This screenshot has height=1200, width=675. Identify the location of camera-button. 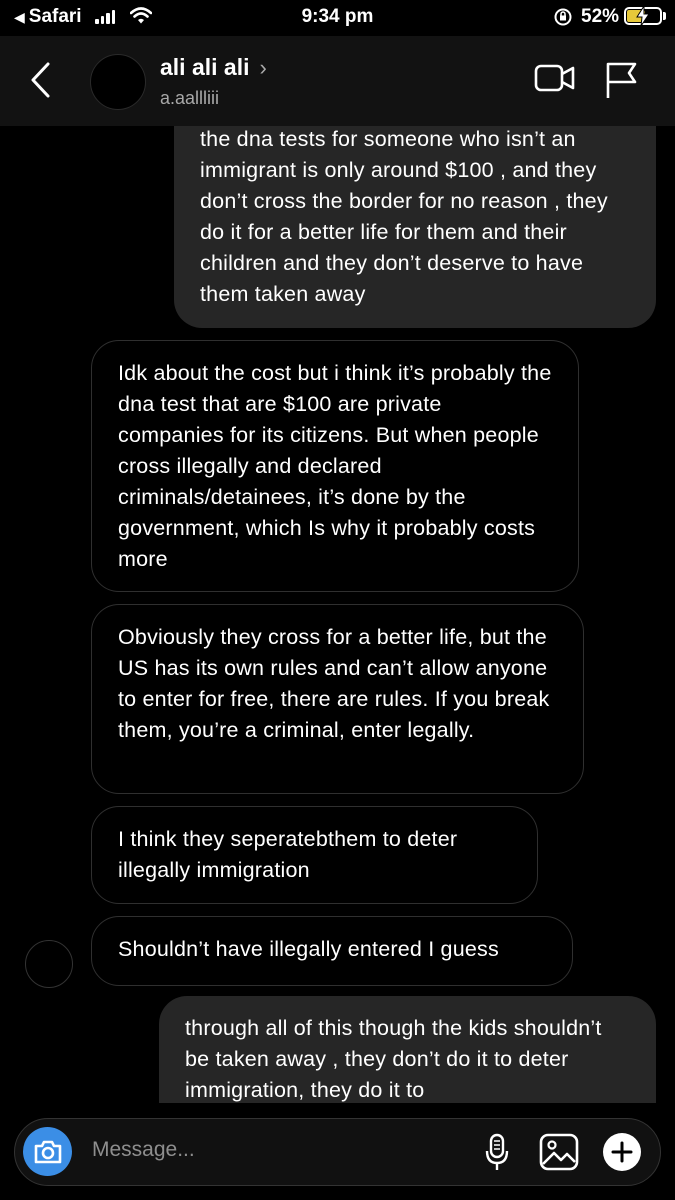
(47, 1151).